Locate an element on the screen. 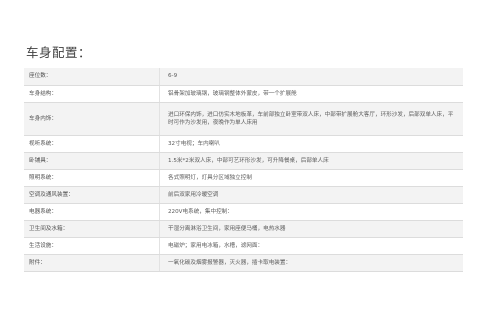 This screenshot has height=320, width=480. row-value: 1.5米*2米双人床，中部可艺环形沙发，可升降餐桌，后部单人床 is located at coordinates (311, 161).